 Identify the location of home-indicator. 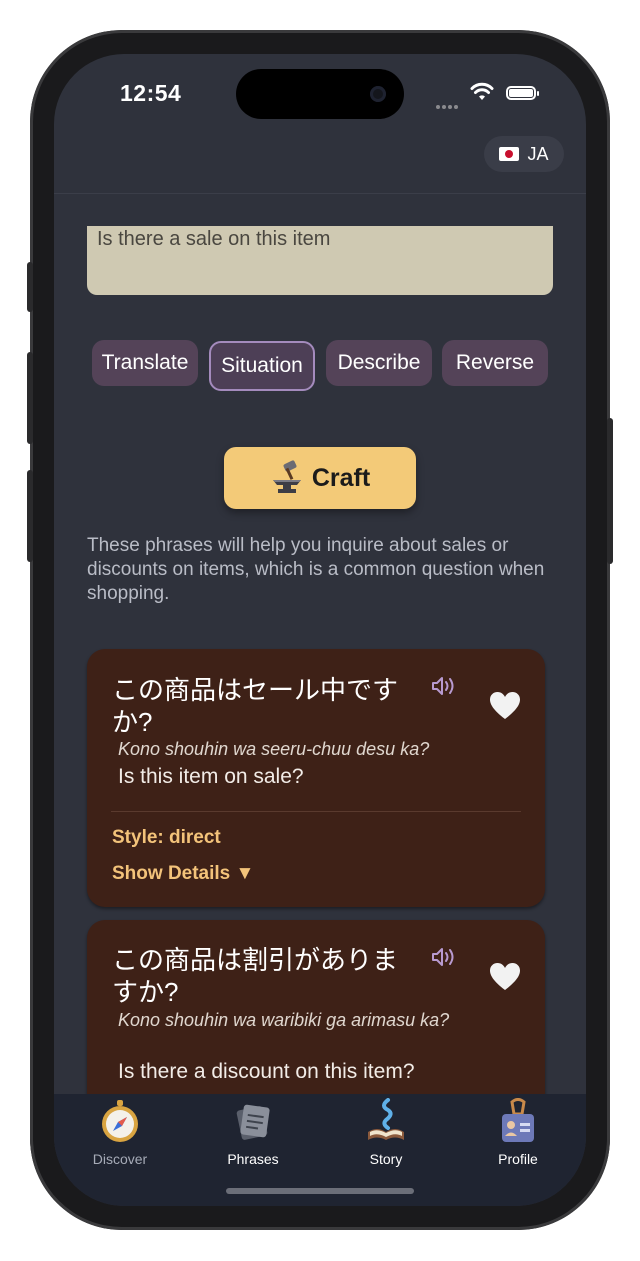
(320, 1191).